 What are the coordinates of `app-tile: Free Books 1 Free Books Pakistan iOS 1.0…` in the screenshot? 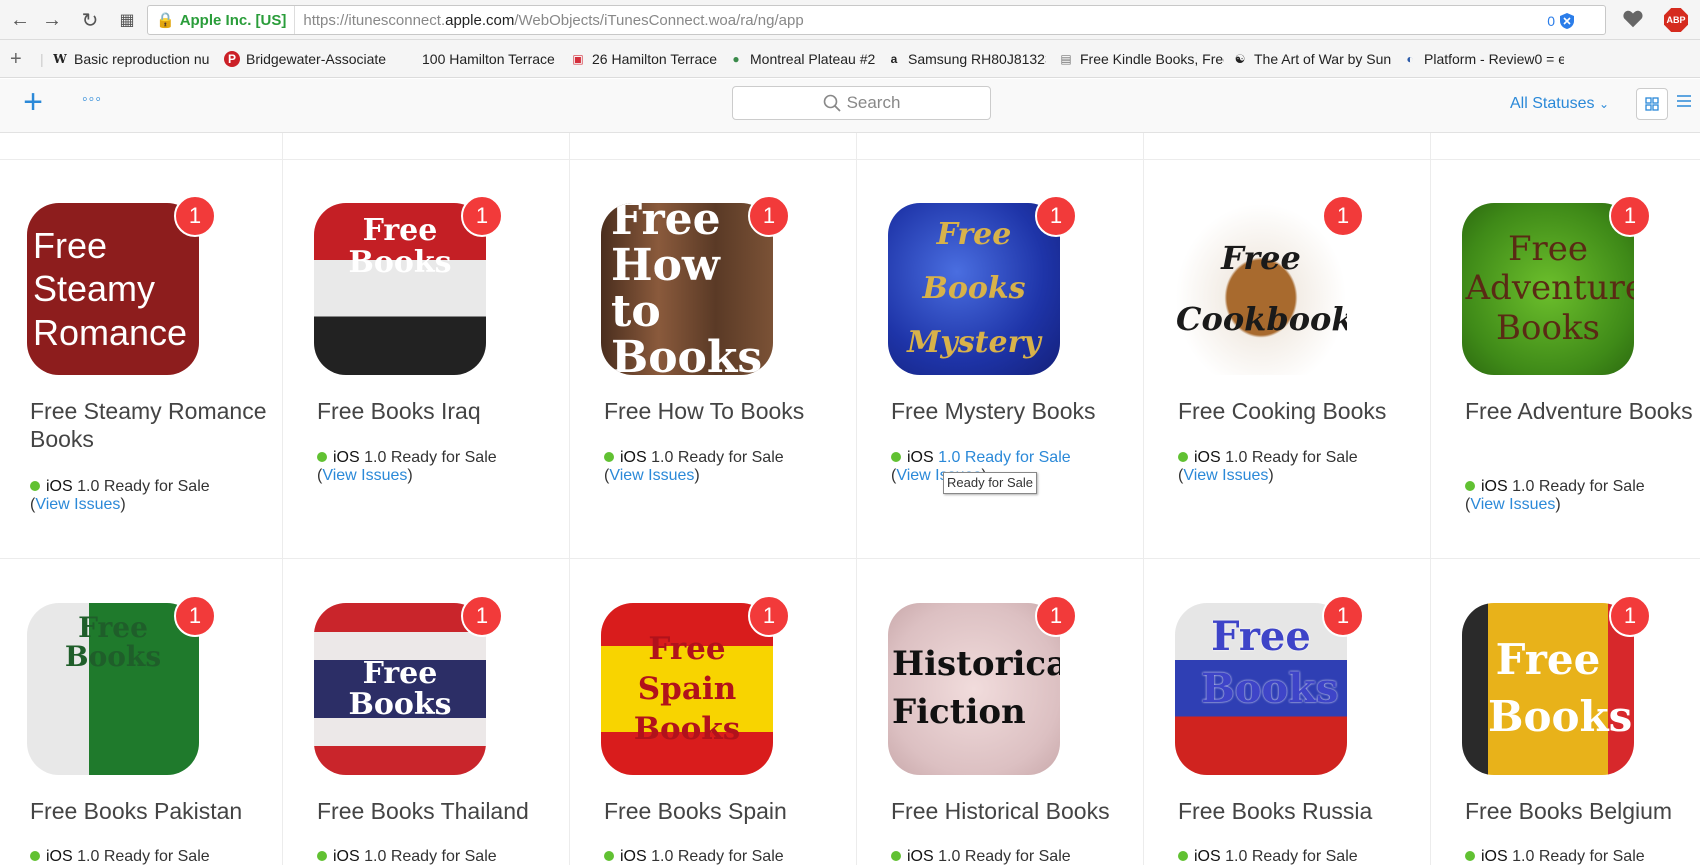 It's located at (143, 711).